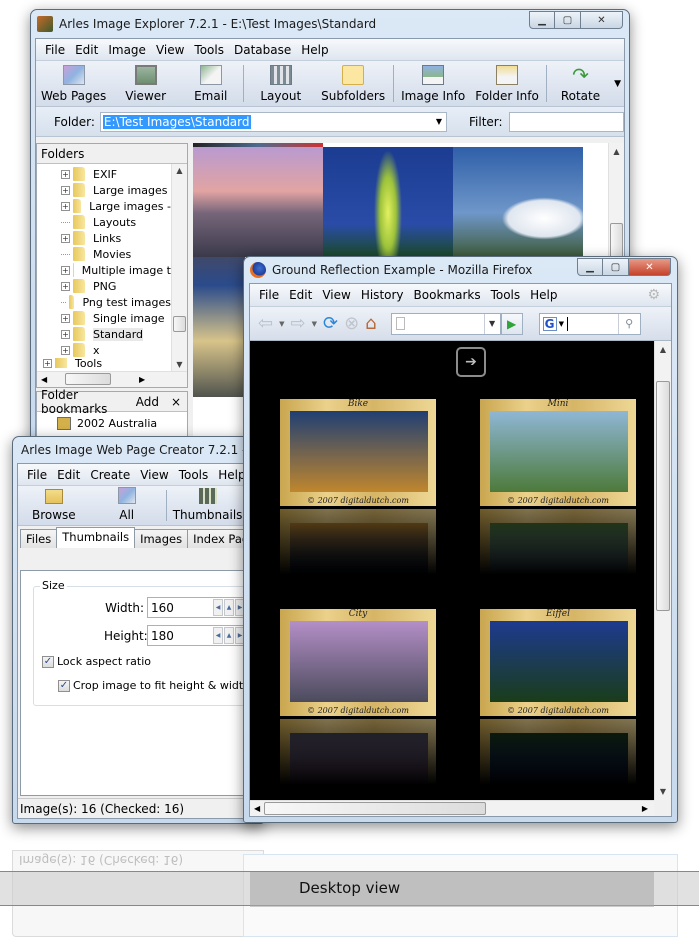 The image size is (699, 937). What do you see at coordinates (127, 50) in the screenshot?
I see `menu-image: Image` at bounding box center [127, 50].